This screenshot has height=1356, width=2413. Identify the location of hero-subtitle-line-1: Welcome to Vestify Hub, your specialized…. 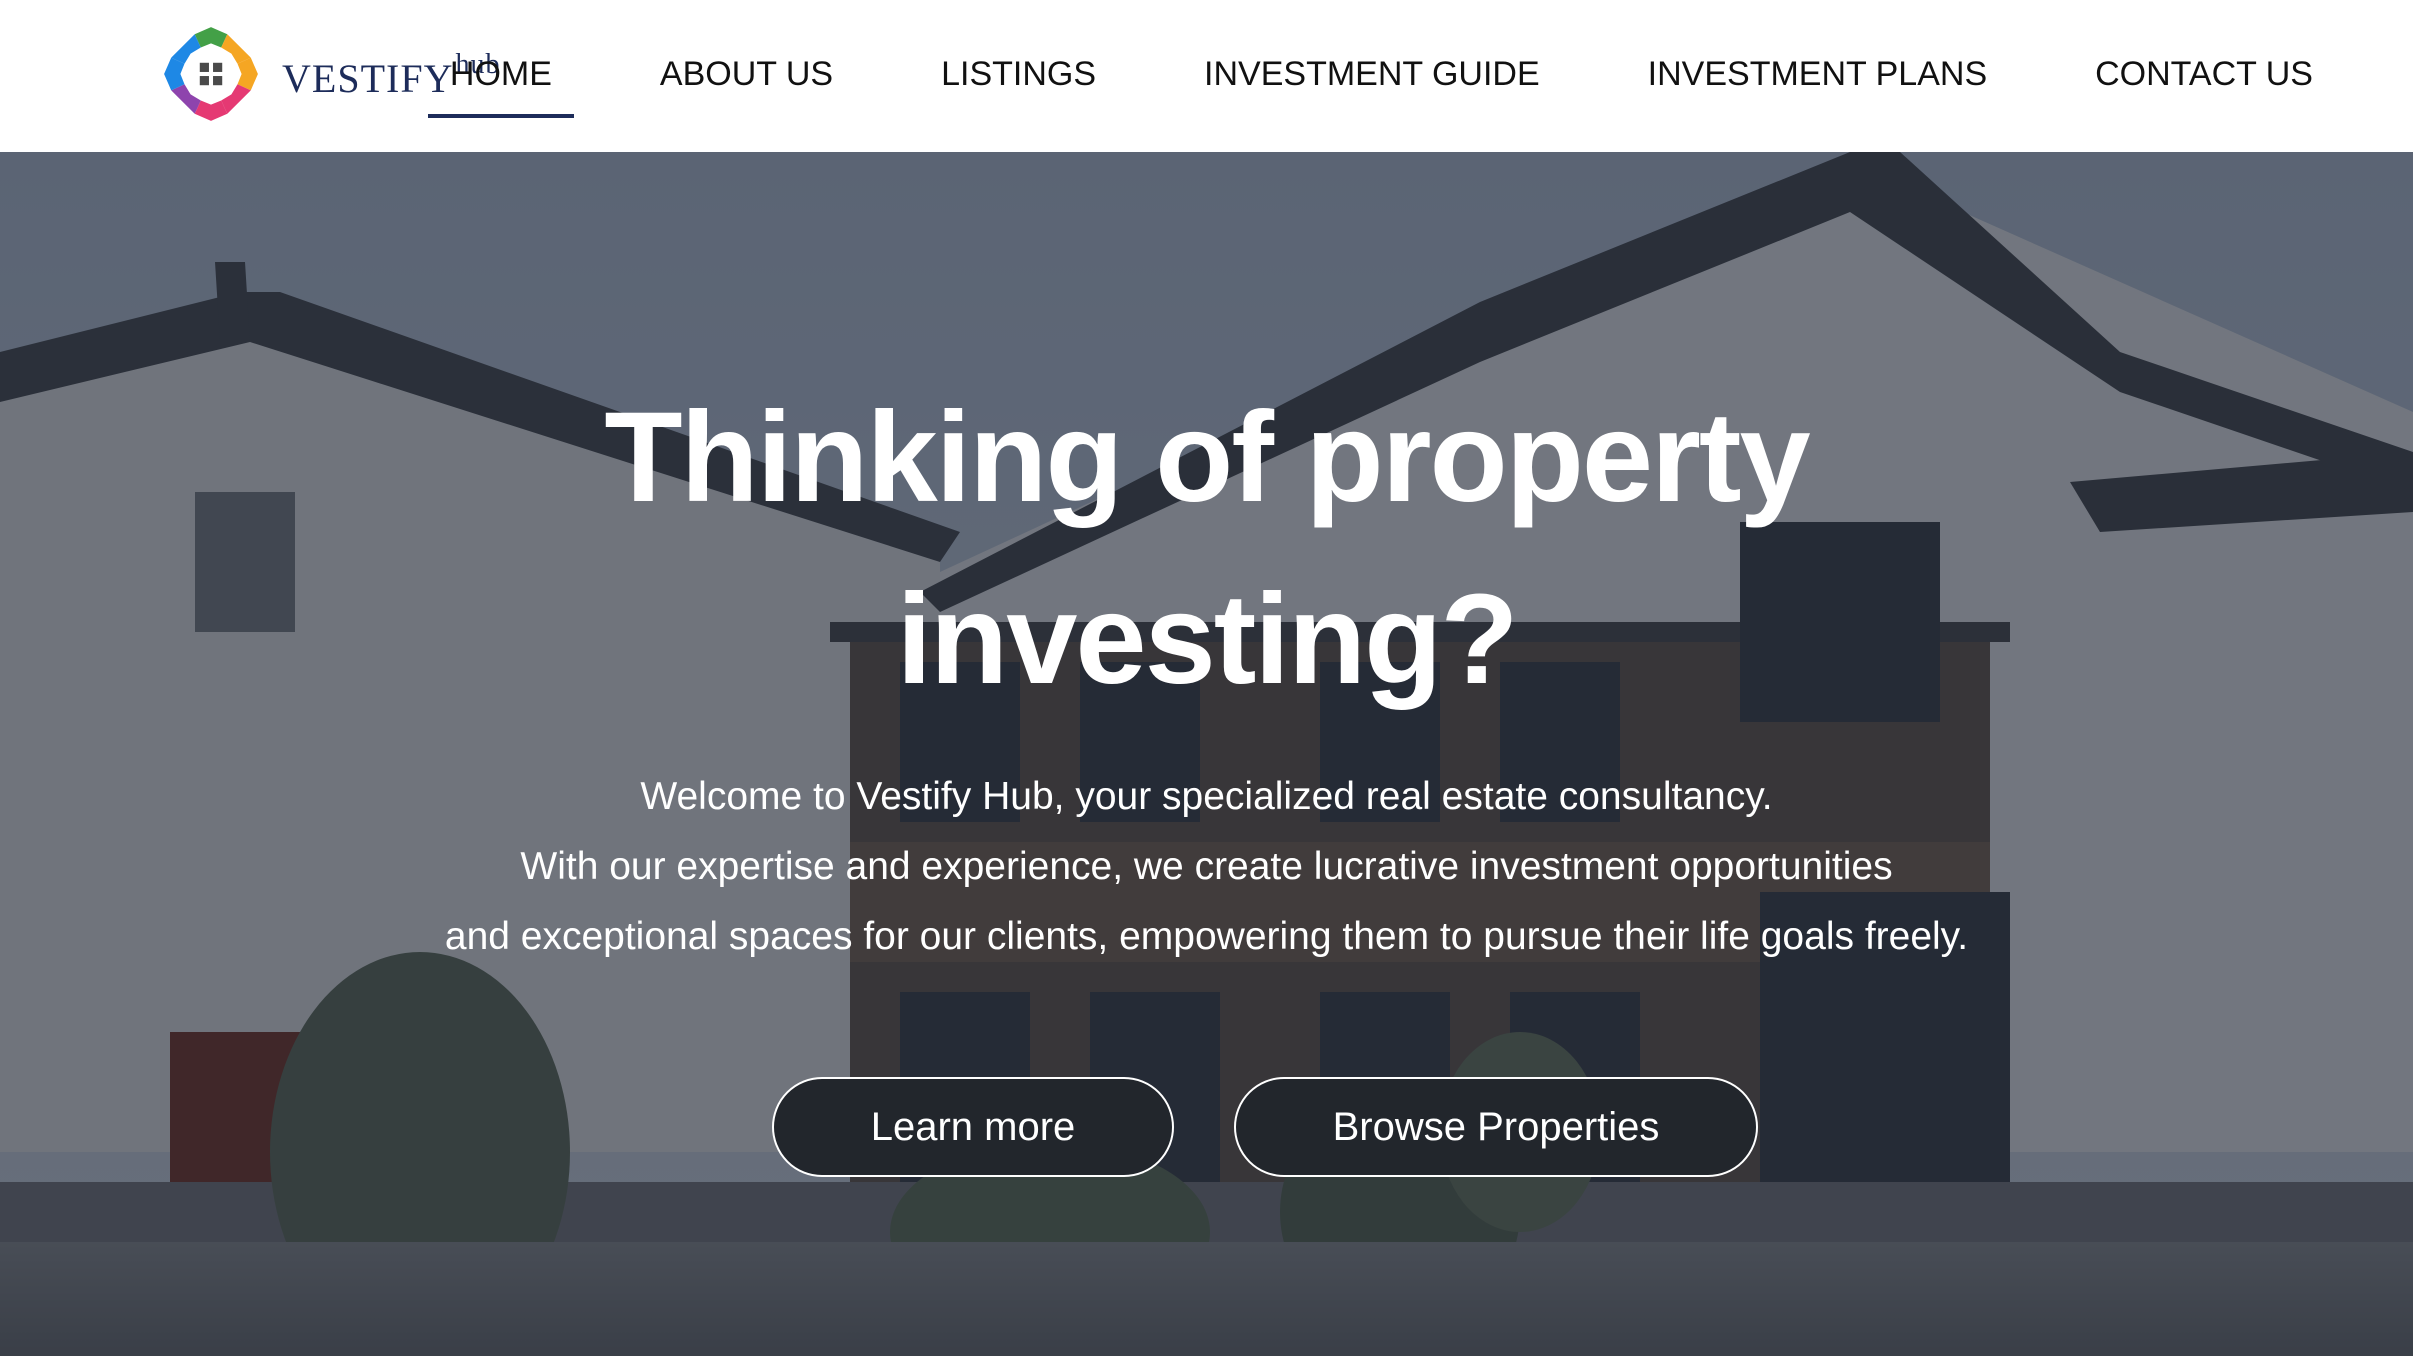
(1206, 796).